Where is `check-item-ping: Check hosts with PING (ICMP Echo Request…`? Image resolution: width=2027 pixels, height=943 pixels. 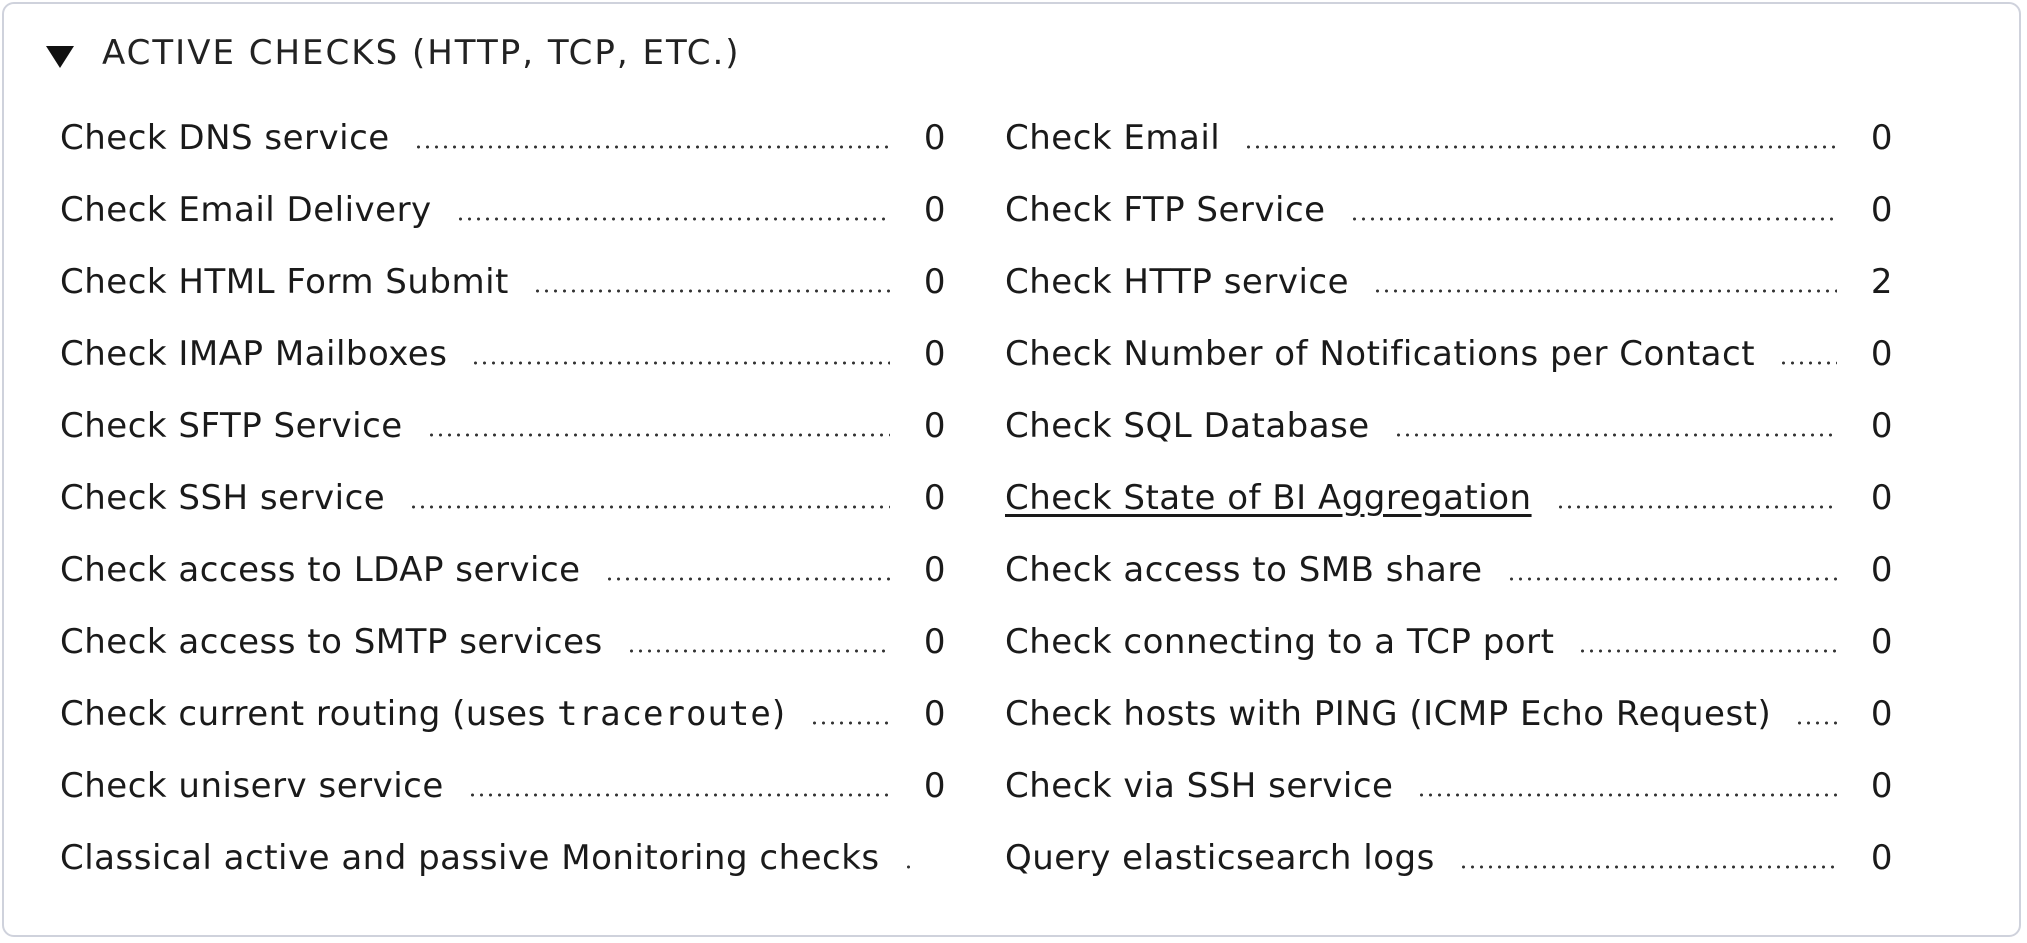 check-item-ping: Check hosts with PING (ICMP Echo Request… is located at coordinates (1449, 714).